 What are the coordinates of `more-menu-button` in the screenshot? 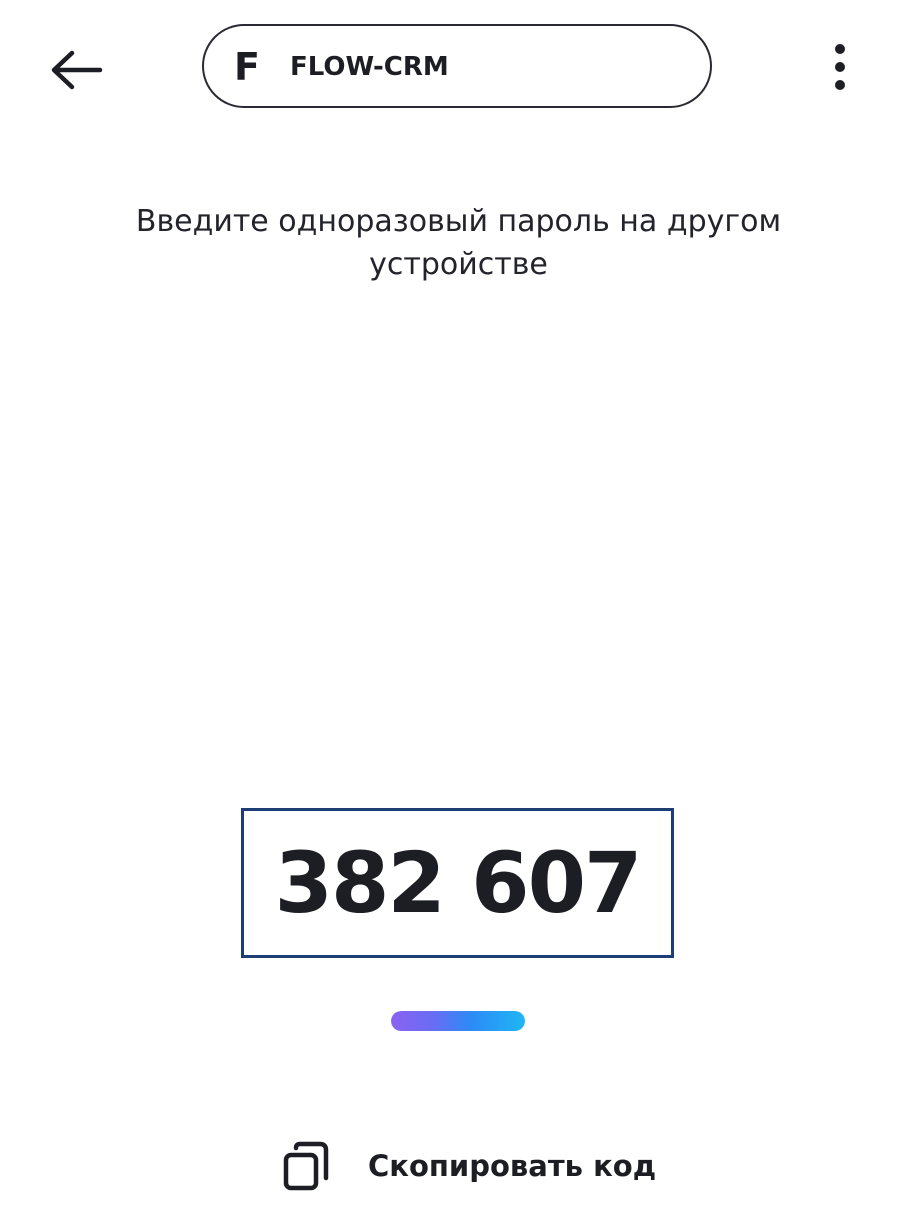 It's located at (840, 68).